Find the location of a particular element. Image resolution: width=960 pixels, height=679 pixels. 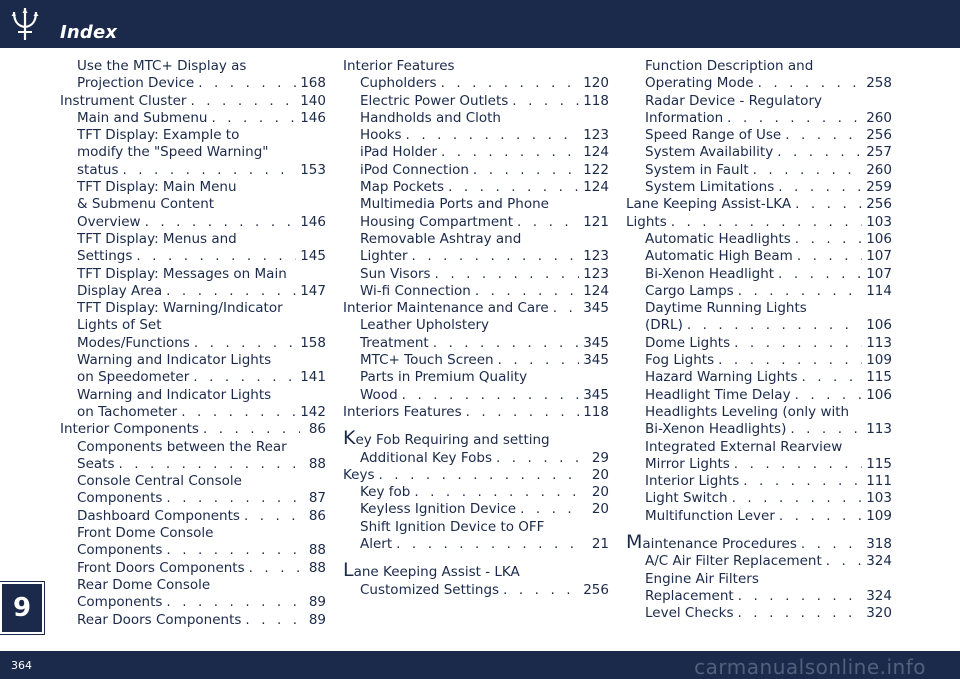

index-term: Lights is located at coordinates (646, 221).